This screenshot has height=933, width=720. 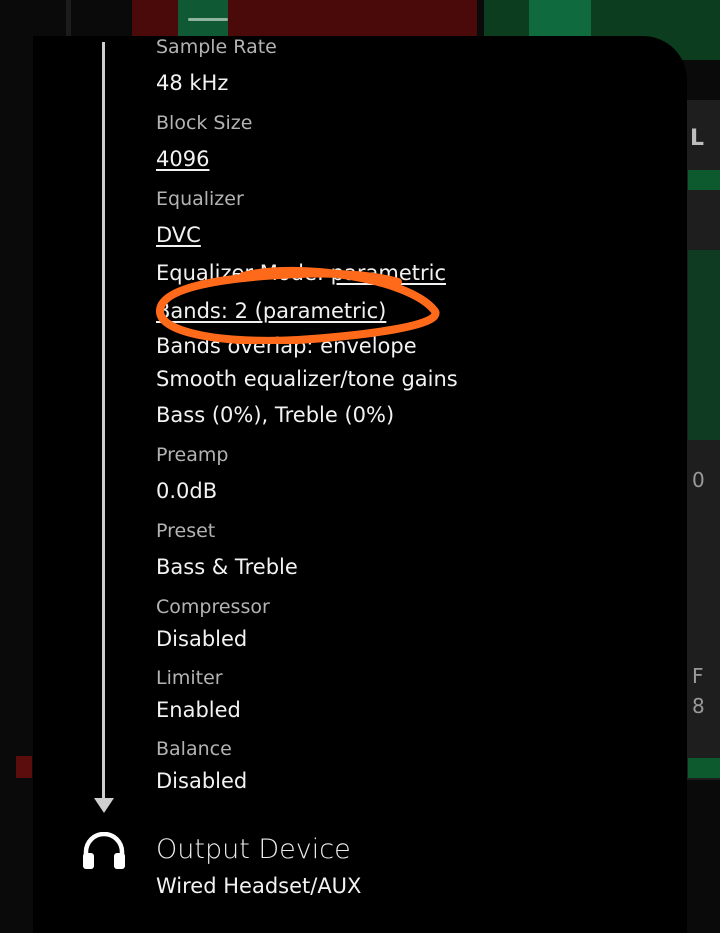 I want to click on background-right-green-bottom, so click(x=704, y=768).